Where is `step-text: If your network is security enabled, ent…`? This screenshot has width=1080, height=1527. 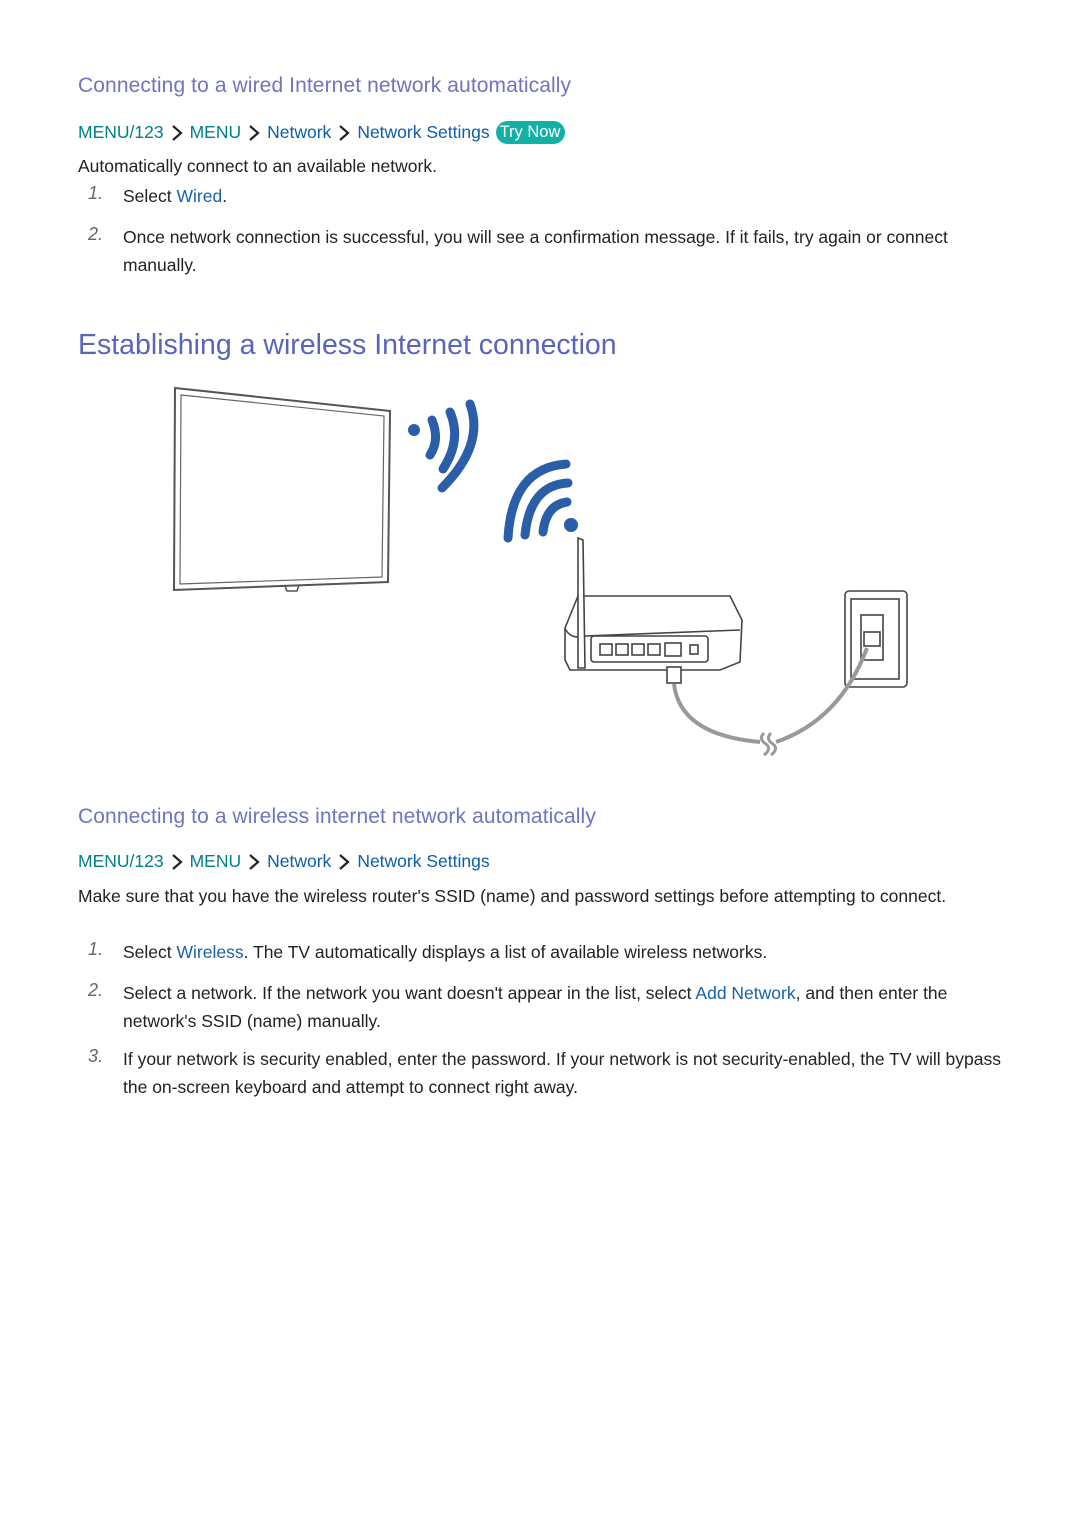
step-text: If your network is security enabled, ent… is located at coordinates (562, 1073).